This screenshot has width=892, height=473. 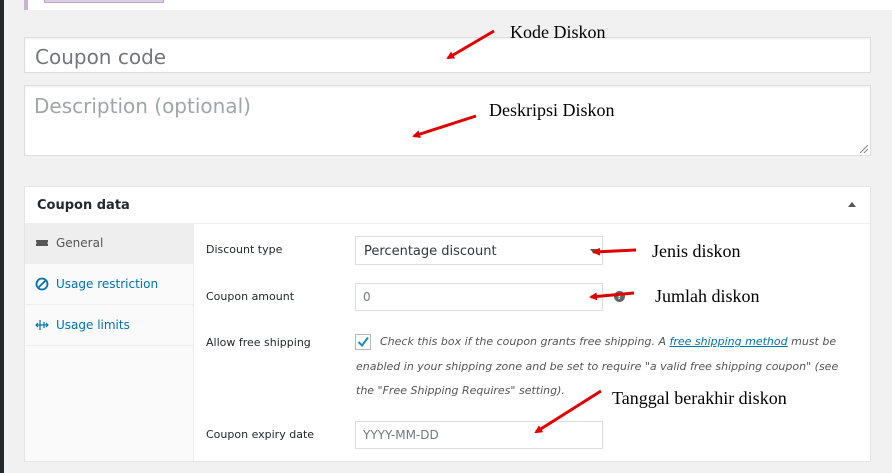 I want to click on arrow-tanggal, so click(x=568, y=411).